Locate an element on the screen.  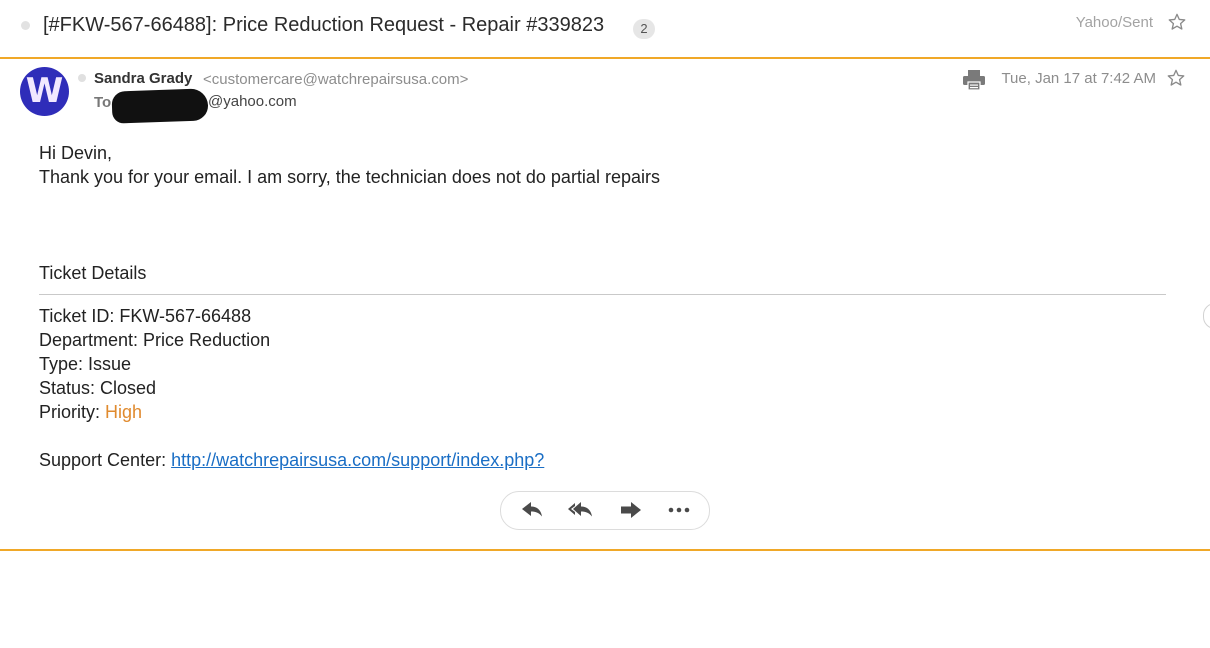
thread-star-icon is located at coordinates (1177, 22).